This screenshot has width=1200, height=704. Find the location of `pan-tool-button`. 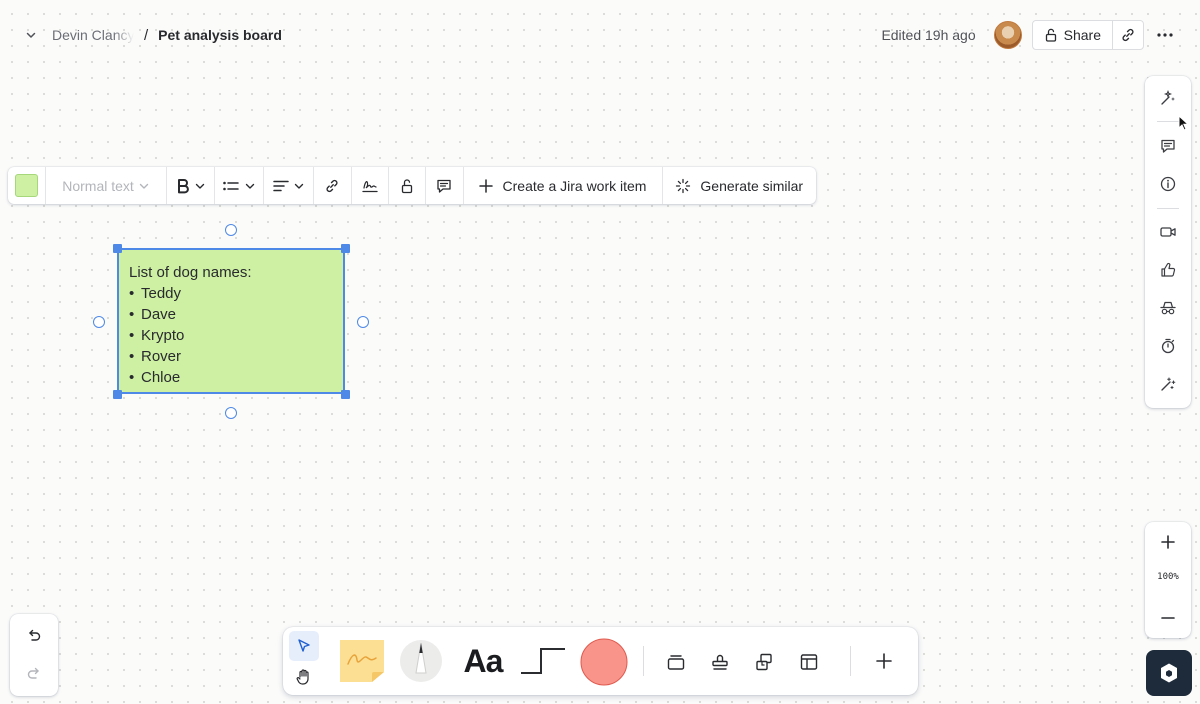

pan-tool-button is located at coordinates (304, 677).